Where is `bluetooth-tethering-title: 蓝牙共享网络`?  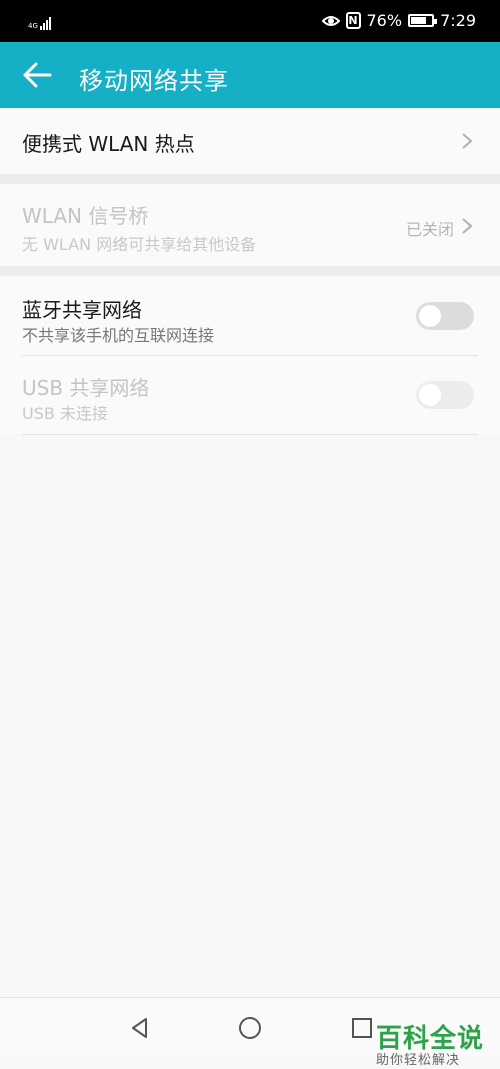 bluetooth-tethering-title: 蓝牙共享网络 is located at coordinates (82, 310).